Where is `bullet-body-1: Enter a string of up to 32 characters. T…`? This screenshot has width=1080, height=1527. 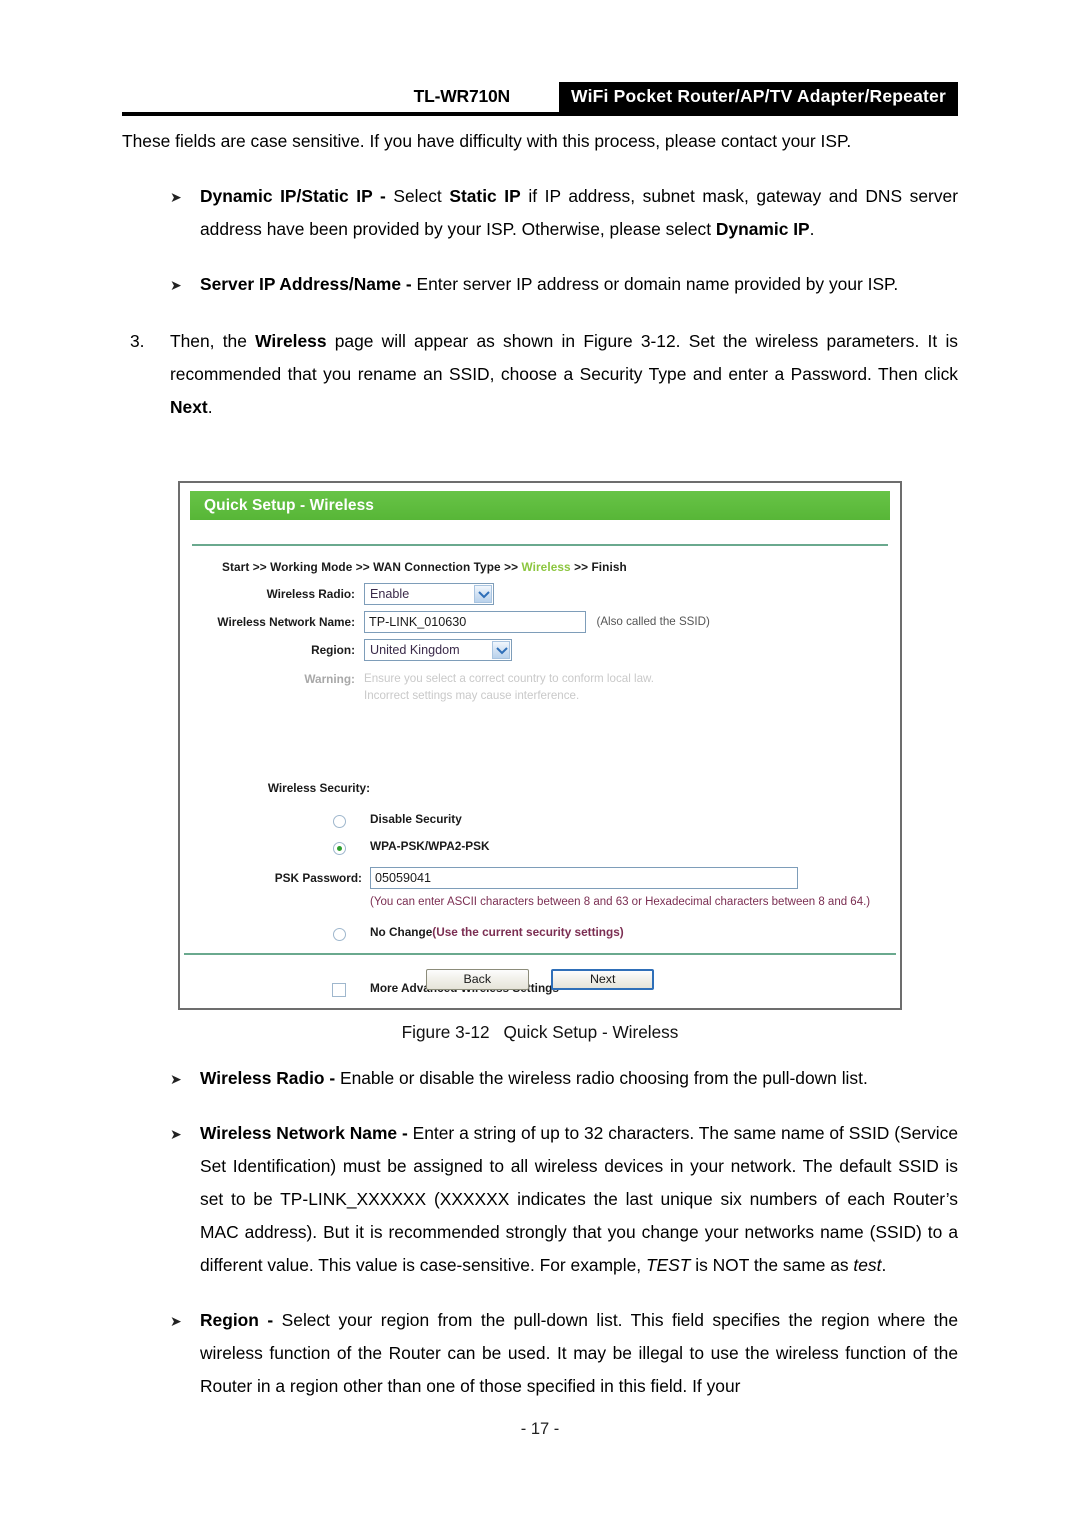
bullet-body-1: Enter a string of up to 32 characters. T… is located at coordinates (579, 1199).